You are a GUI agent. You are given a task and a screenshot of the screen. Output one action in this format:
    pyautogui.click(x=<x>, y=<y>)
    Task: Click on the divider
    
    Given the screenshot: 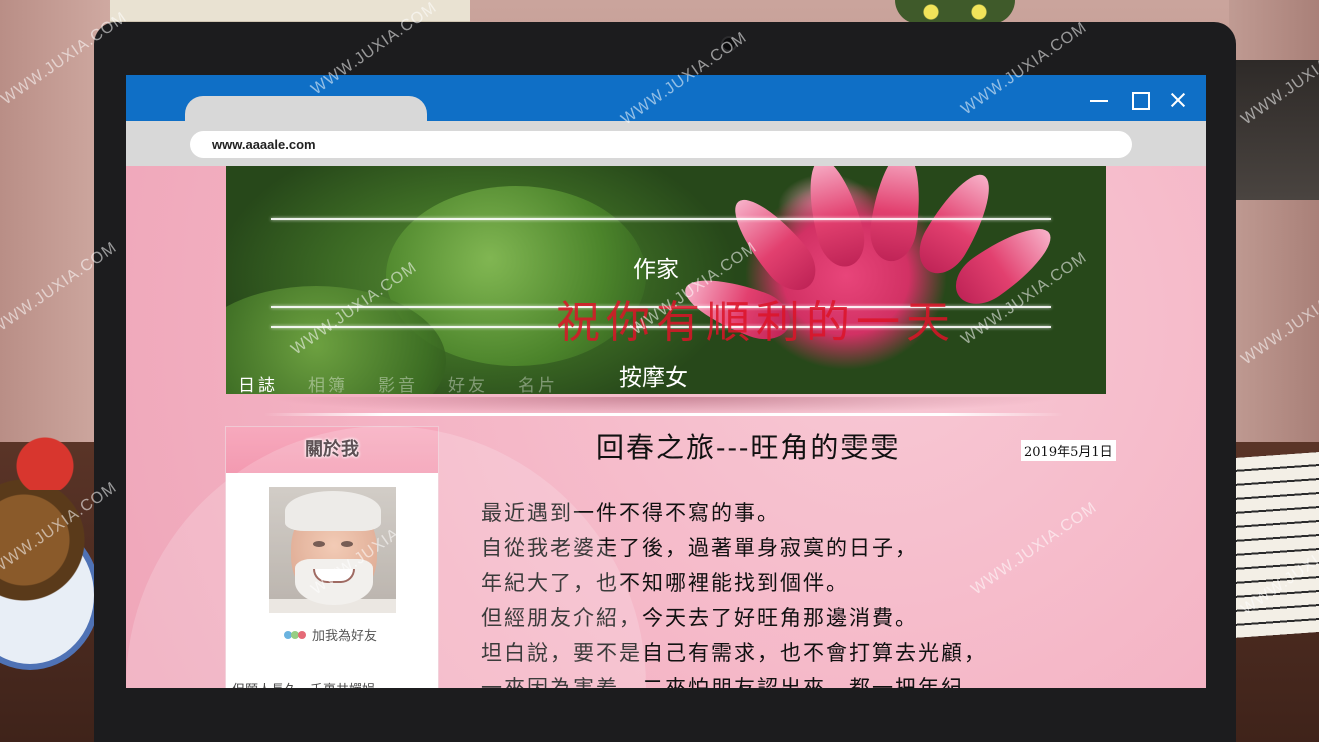 What is the action you would take?
    pyautogui.click(x=664, y=414)
    